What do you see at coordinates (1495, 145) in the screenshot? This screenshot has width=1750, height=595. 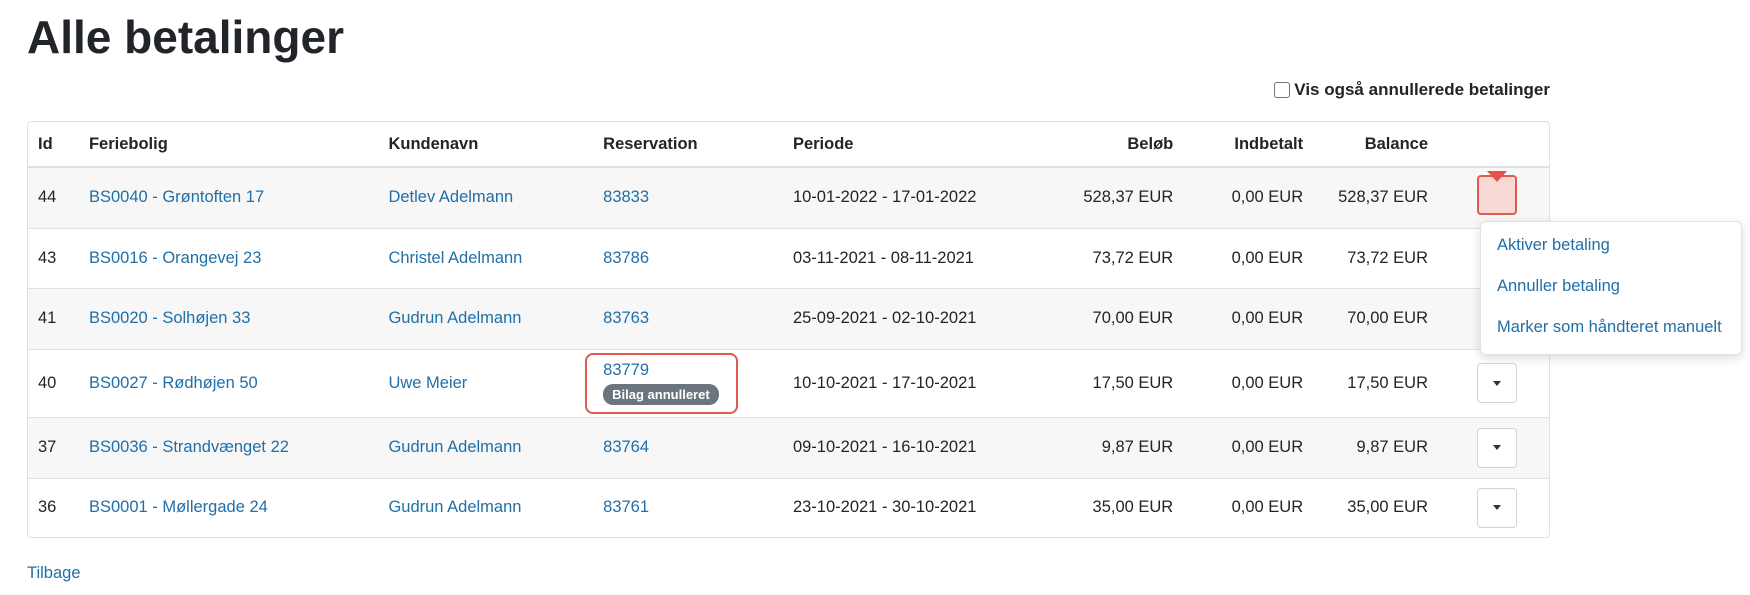 I see `header-actions` at bounding box center [1495, 145].